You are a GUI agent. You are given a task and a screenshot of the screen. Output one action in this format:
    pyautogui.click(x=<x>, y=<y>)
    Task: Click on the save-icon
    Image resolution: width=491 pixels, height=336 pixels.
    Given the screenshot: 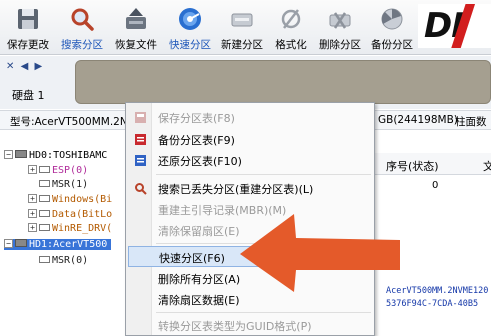 What is the action you would take?
    pyautogui.click(x=28, y=19)
    